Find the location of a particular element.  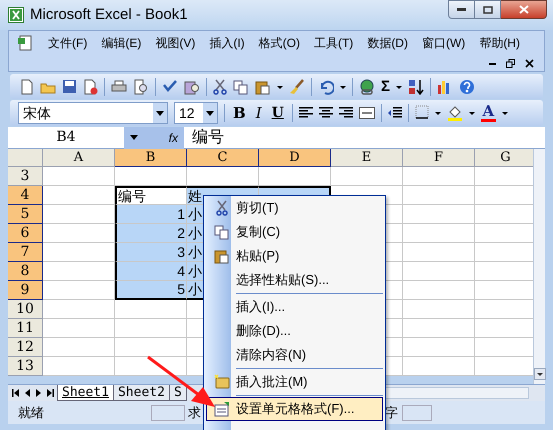

window-title: Microsoft Excel - Book1 is located at coordinates (109, 14).